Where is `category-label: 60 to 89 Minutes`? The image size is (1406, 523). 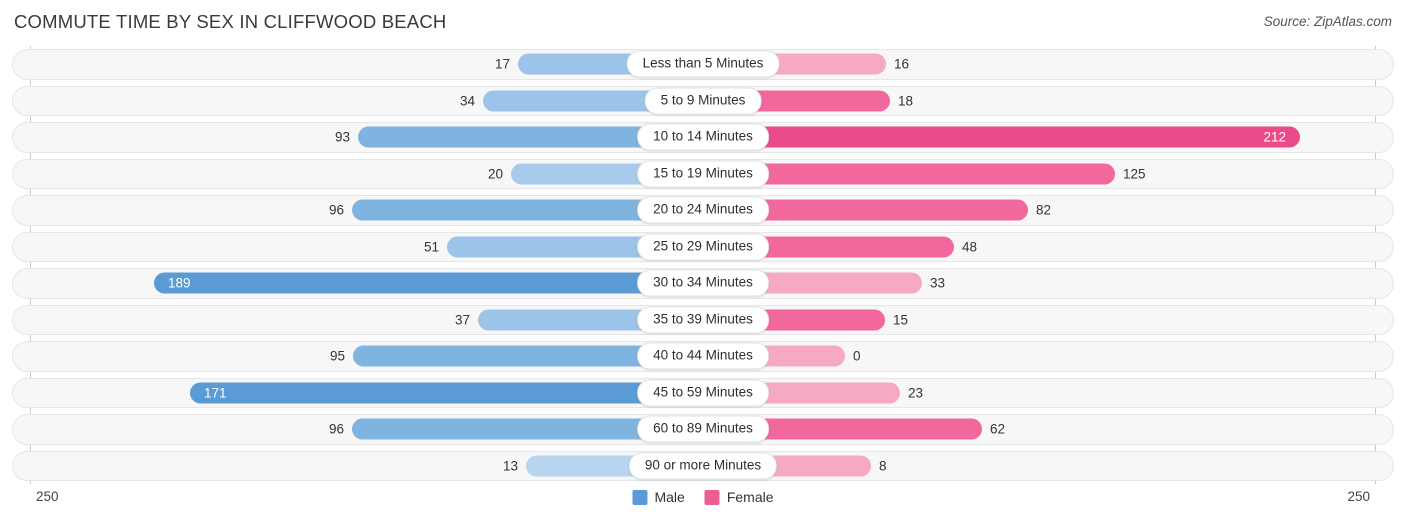 category-label: 60 to 89 Minutes is located at coordinates (703, 429).